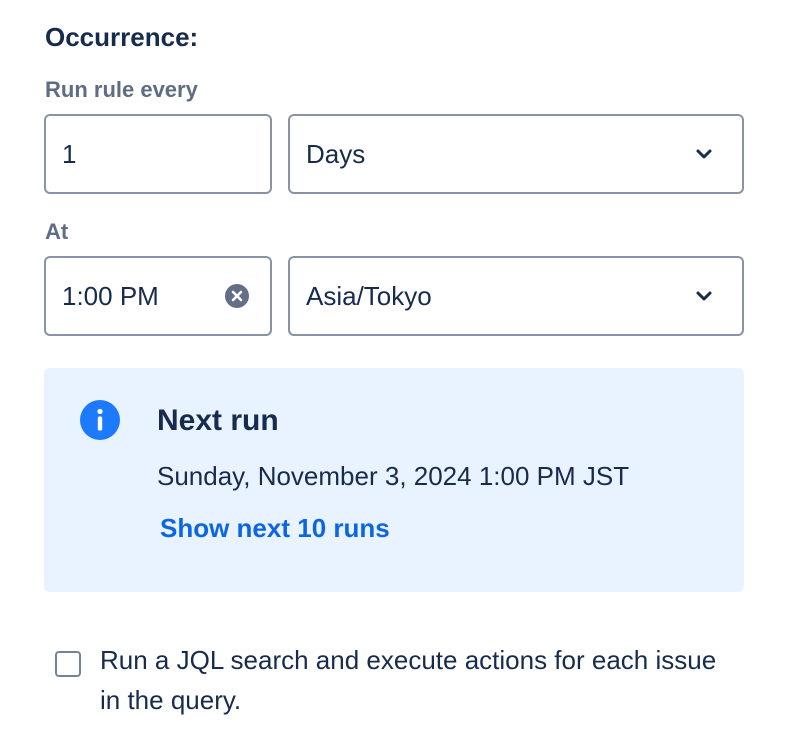  I want to click on at-label: At, so click(57, 231).